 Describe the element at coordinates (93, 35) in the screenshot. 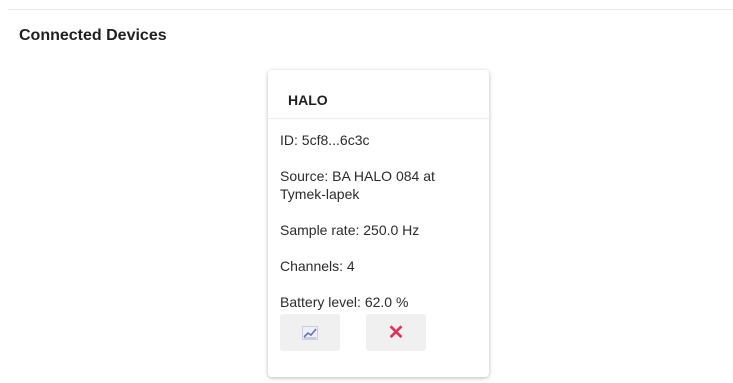

I see `section-title: Connected Devices` at that location.